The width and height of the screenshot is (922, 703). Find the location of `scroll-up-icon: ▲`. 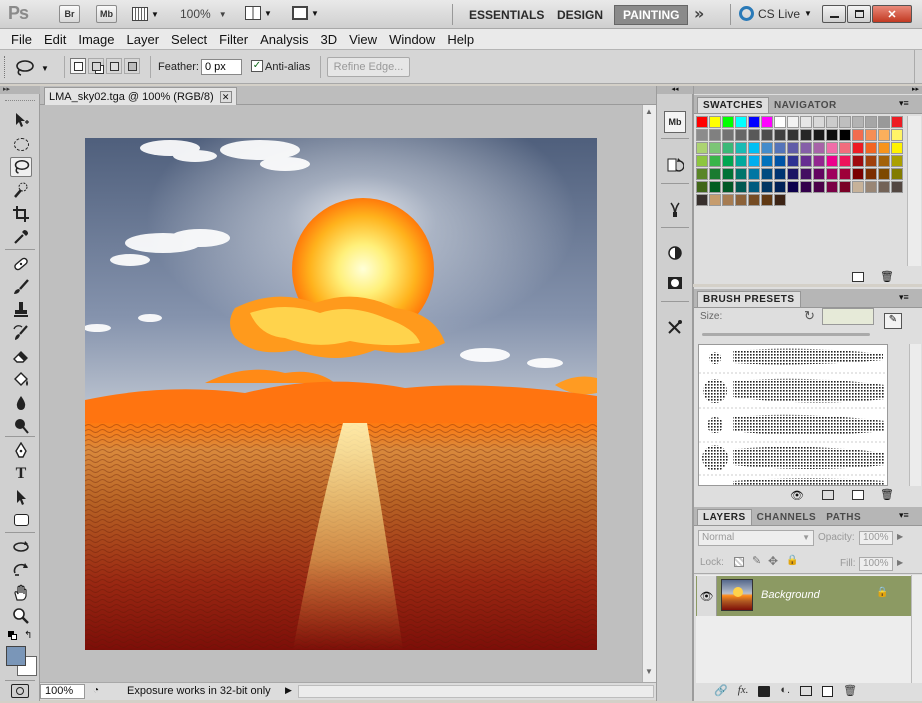

scroll-up-icon: ▲ is located at coordinates (649, 111).